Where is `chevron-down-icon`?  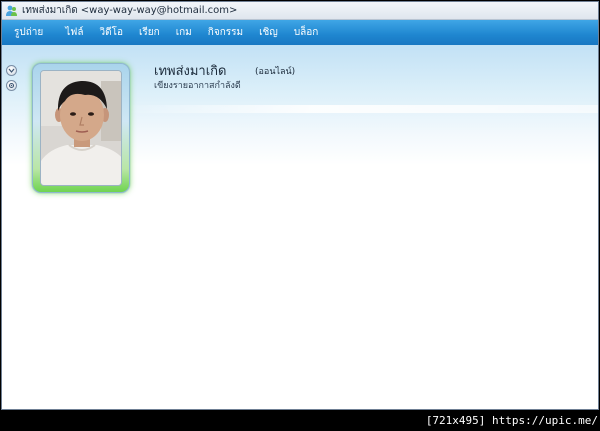 chevron-down-icon is located at coordinates (11, 70).